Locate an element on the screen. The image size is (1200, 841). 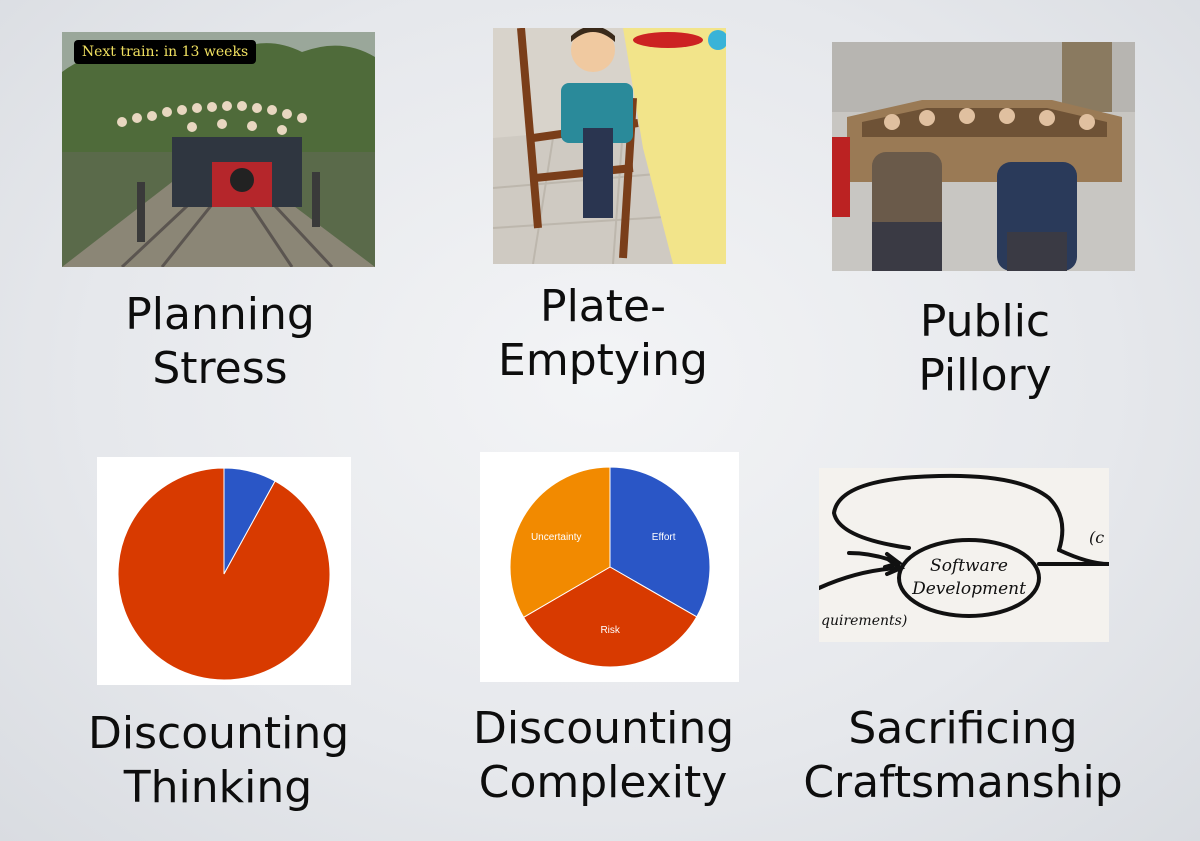
caption-sacrificing-craftsmanship: Sacrificing Craftsmanship is located at coordinates (963, 755).